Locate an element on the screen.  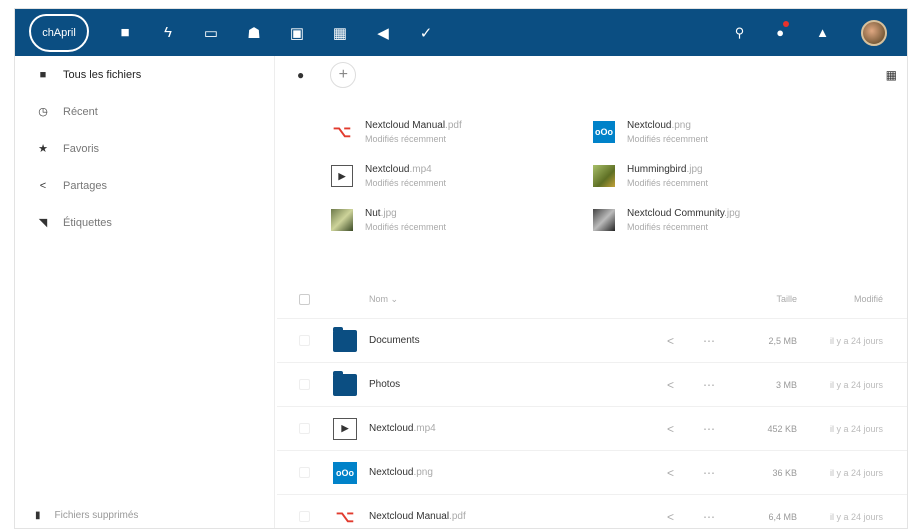
sidebar-item-recent: ◷ Récent is located at coordinates (144, 111).